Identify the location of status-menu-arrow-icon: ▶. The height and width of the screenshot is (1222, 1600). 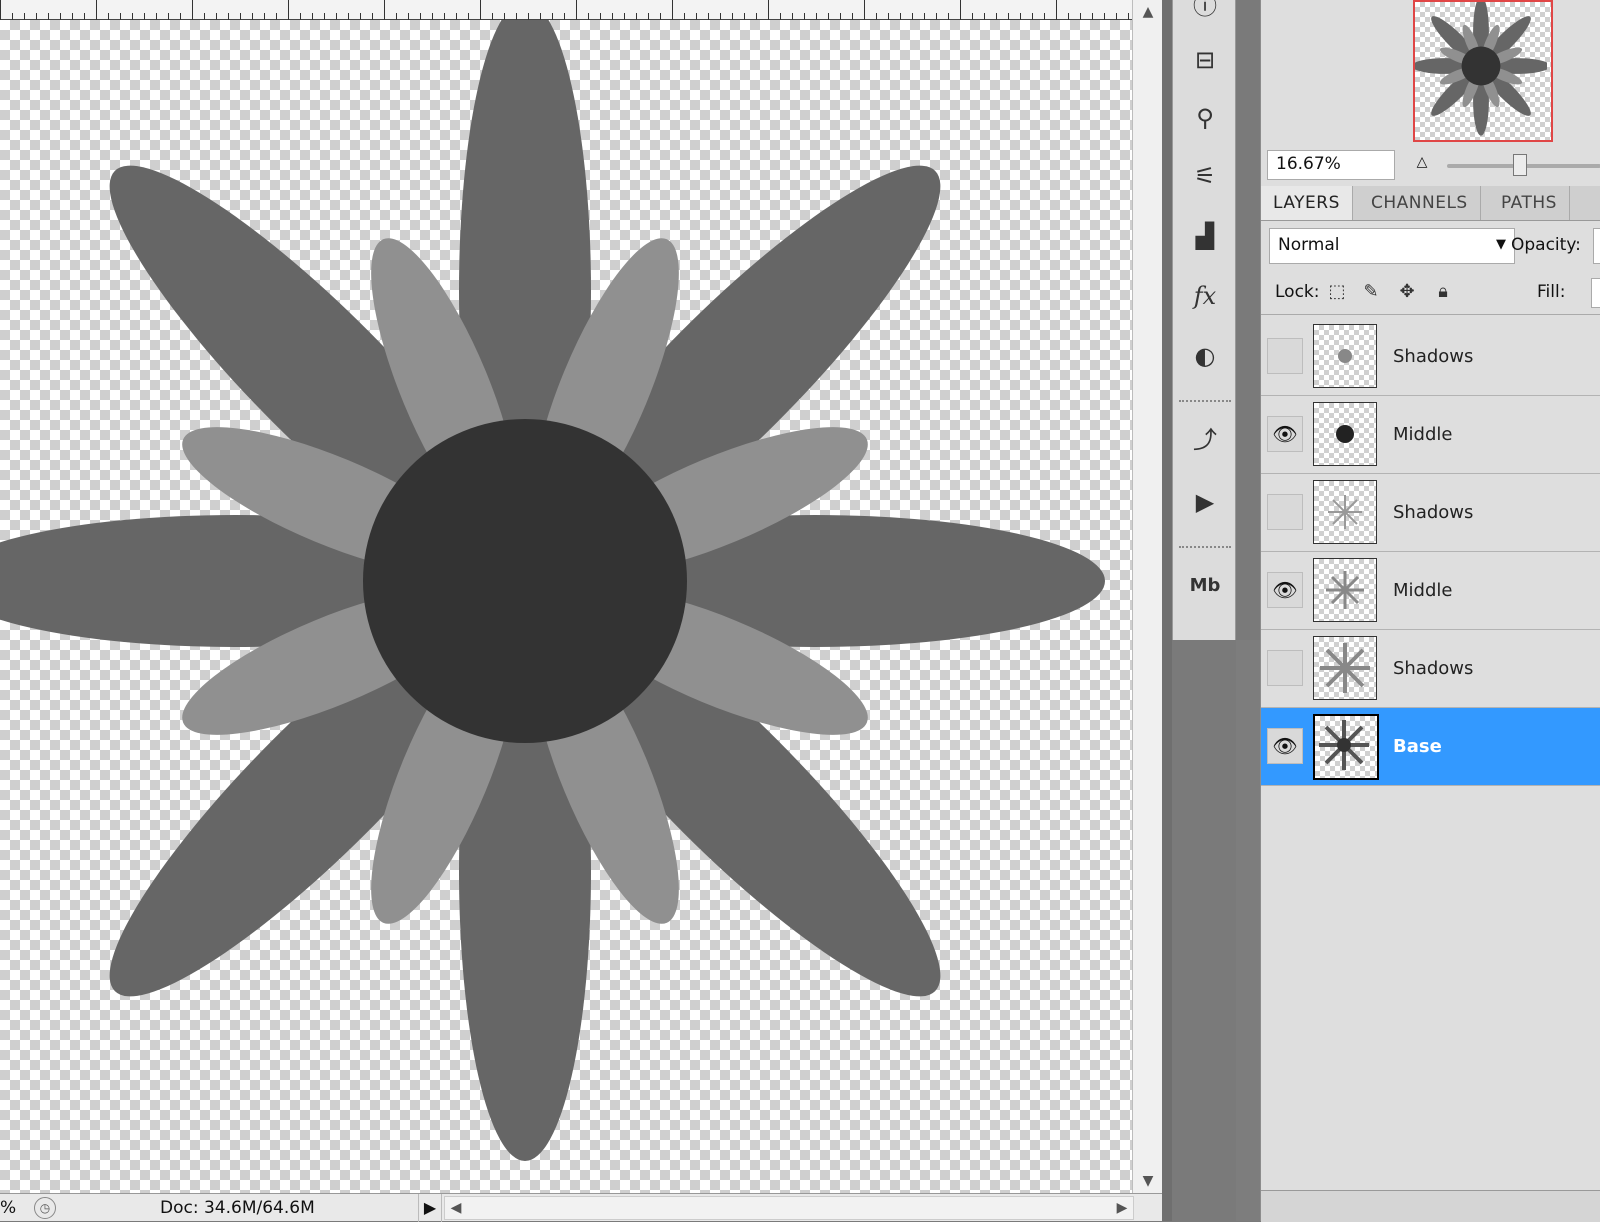
(430, 1208).